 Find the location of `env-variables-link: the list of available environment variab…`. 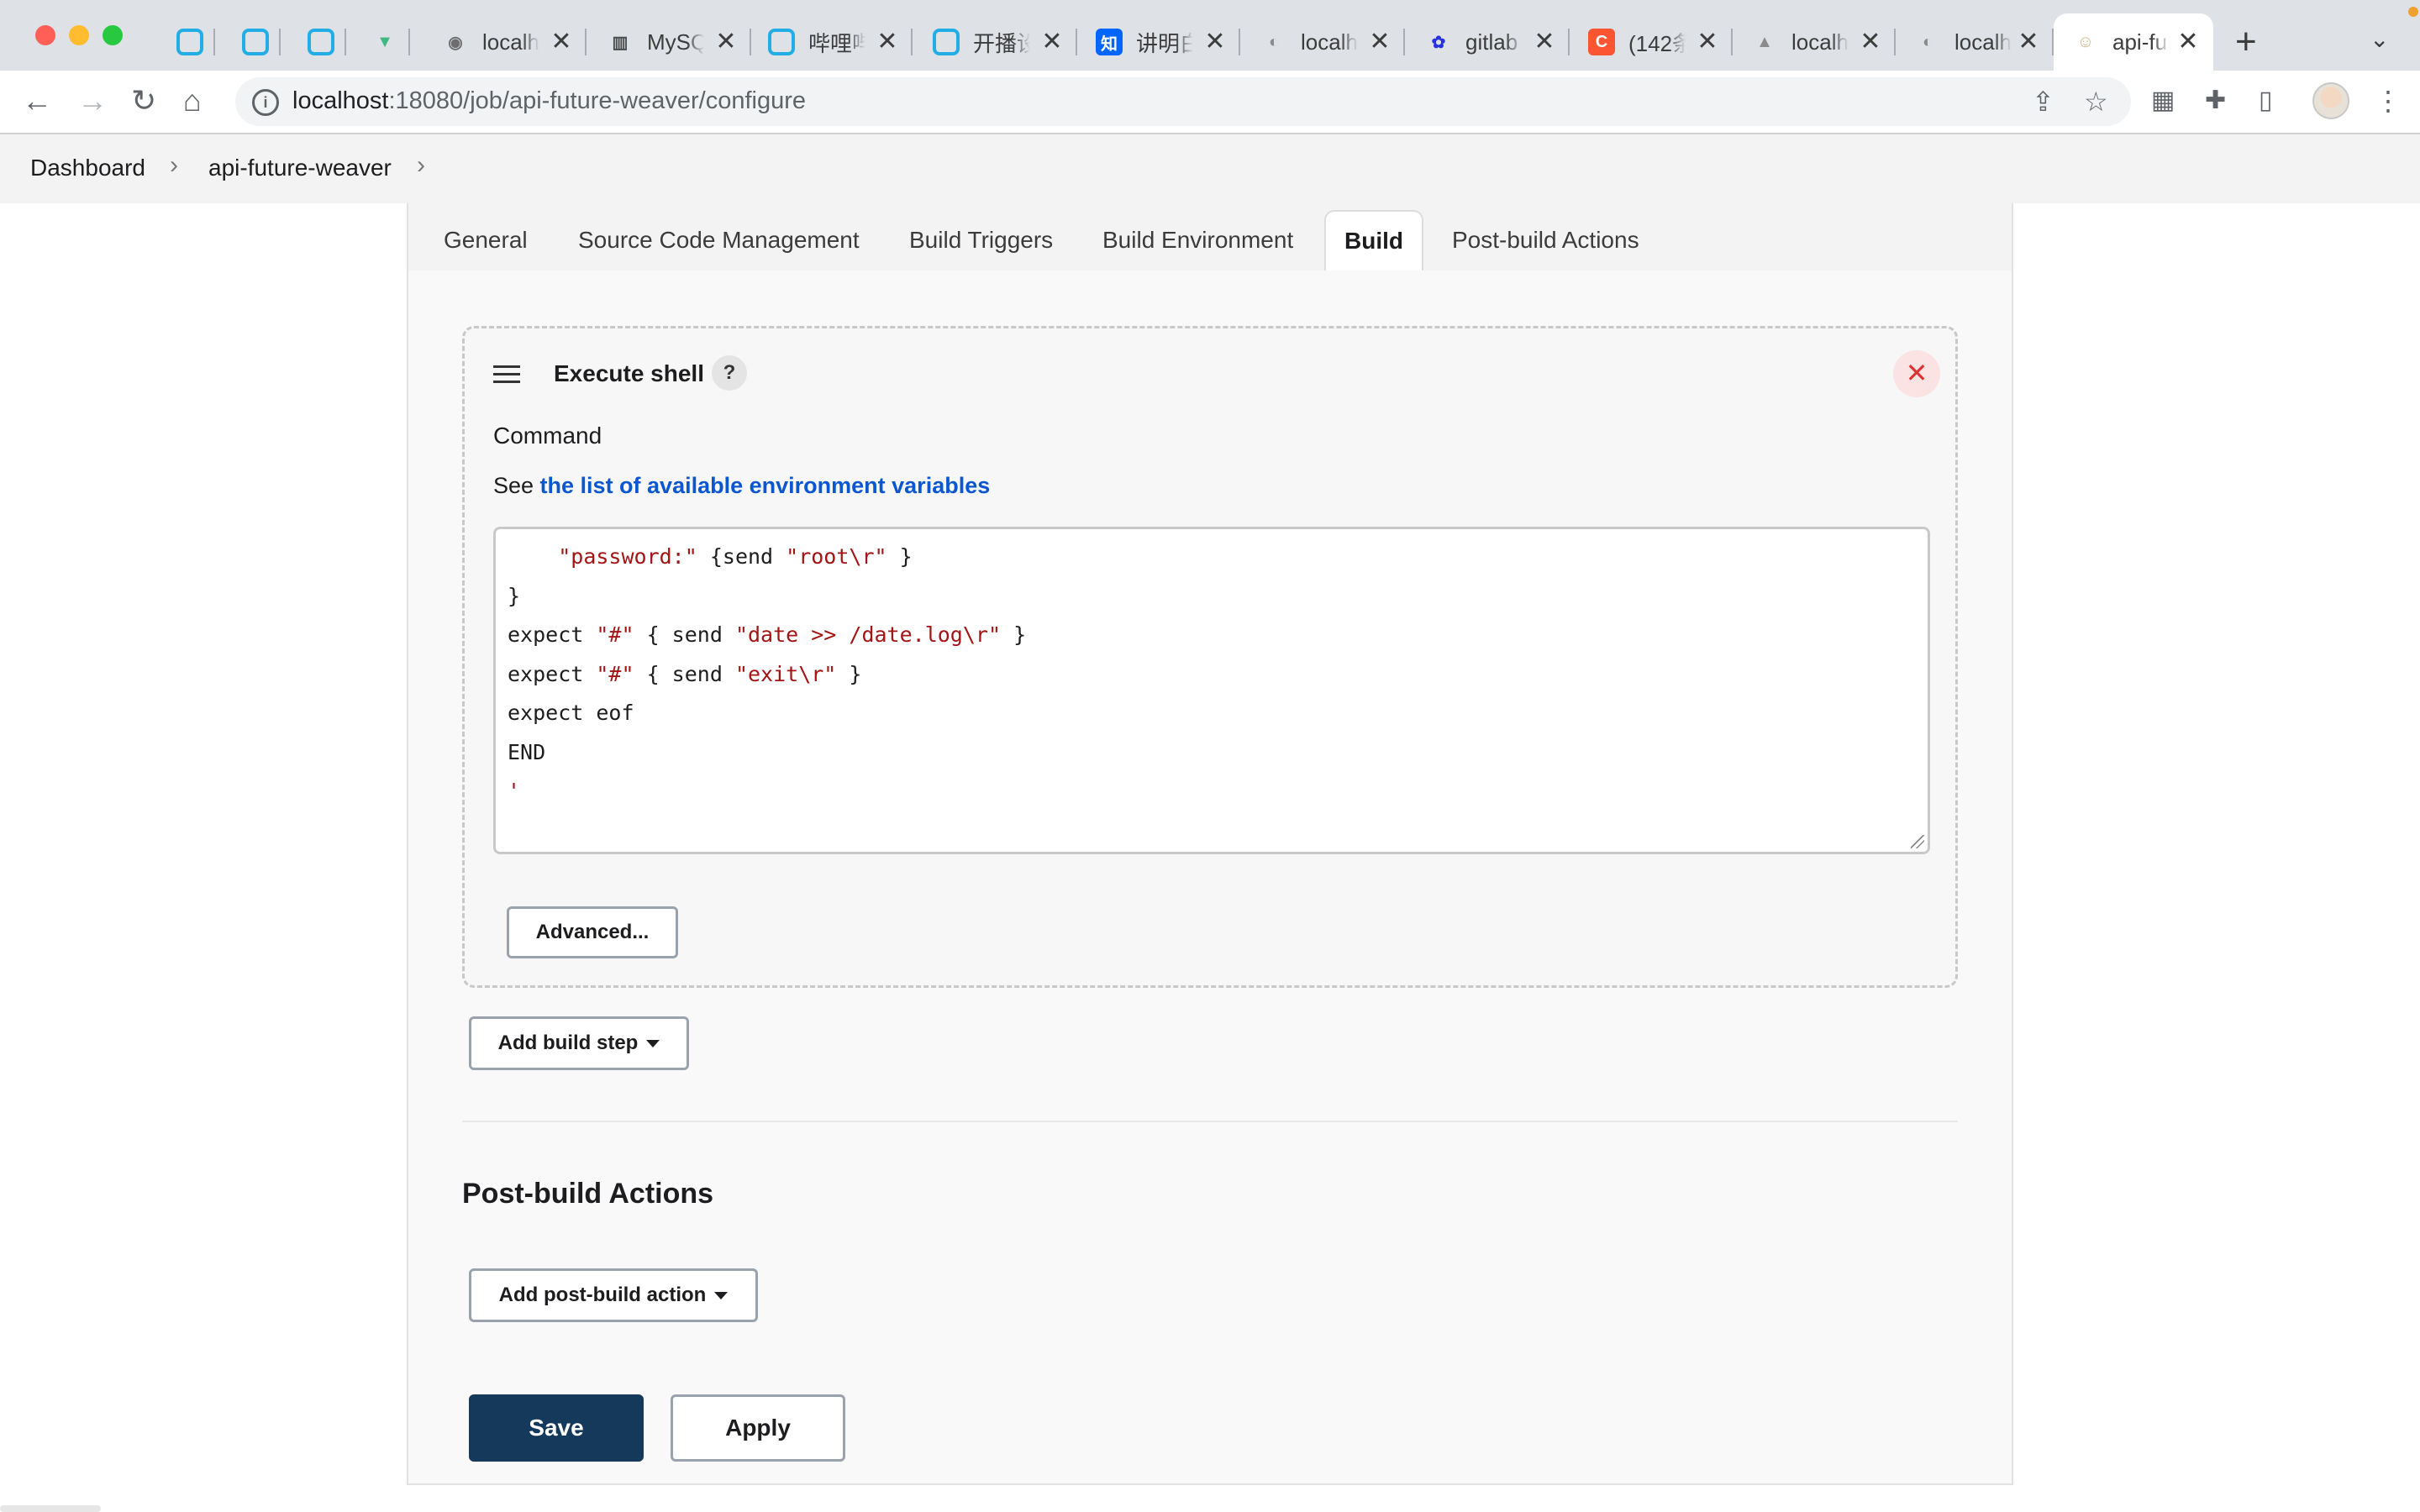

env-variables-link: the list of available environment variab… is located at coordinates (765, 485).